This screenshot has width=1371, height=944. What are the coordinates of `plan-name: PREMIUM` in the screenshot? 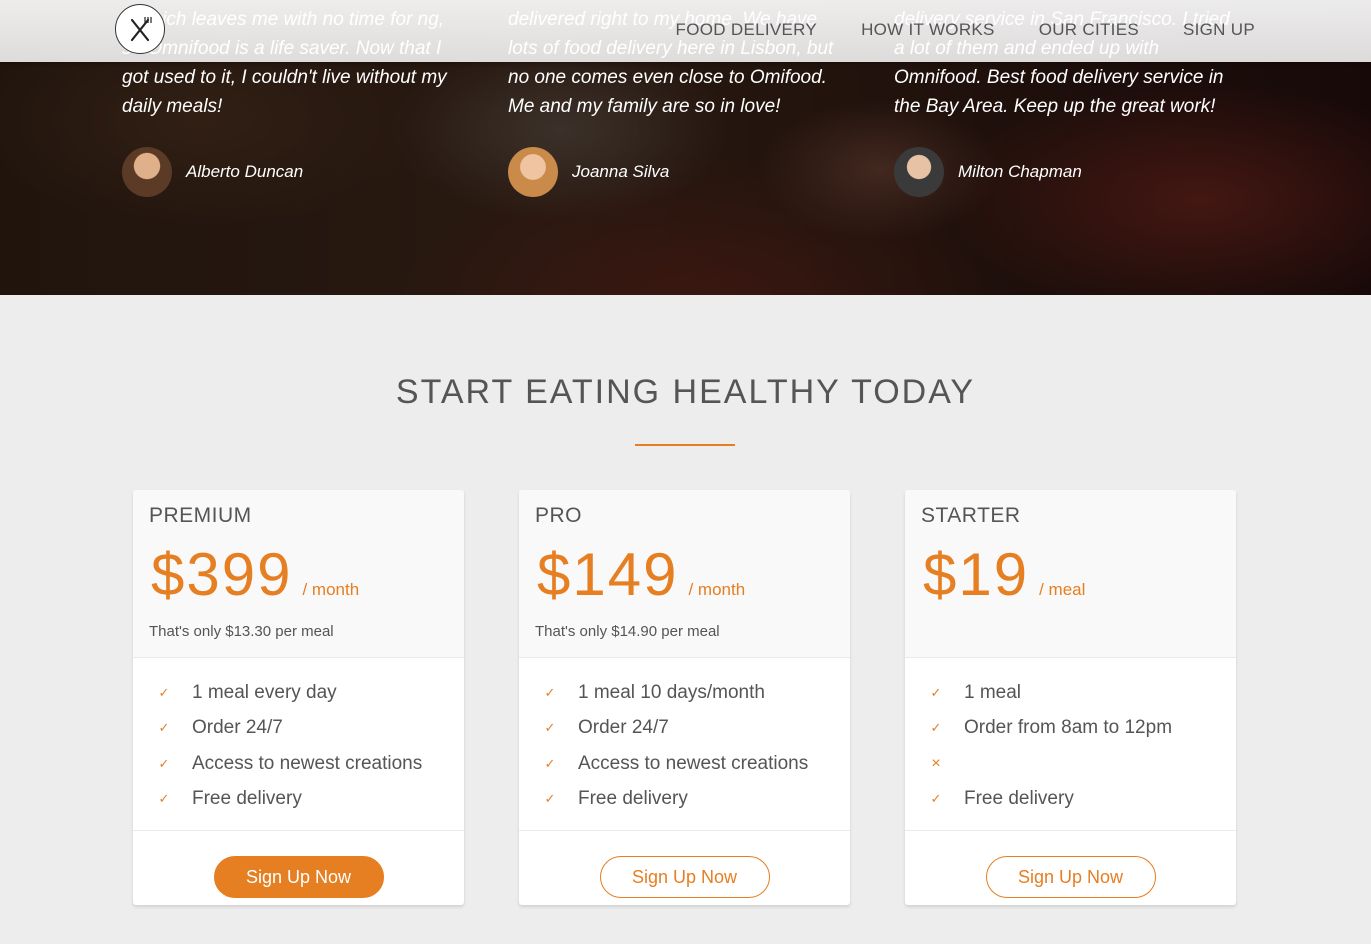 It's located at (200, 515).